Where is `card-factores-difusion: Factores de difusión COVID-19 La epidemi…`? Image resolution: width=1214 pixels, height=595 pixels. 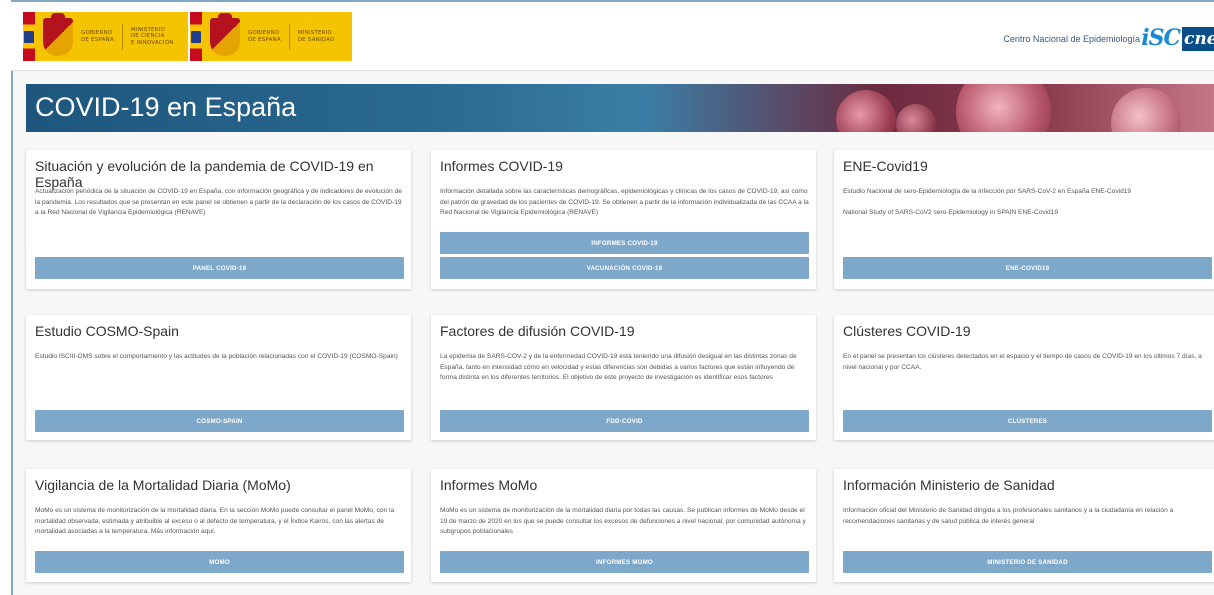 card-factores-difusion: Factores de difusión COVID-19 La epidemi… is located at coordinates (623, 377).